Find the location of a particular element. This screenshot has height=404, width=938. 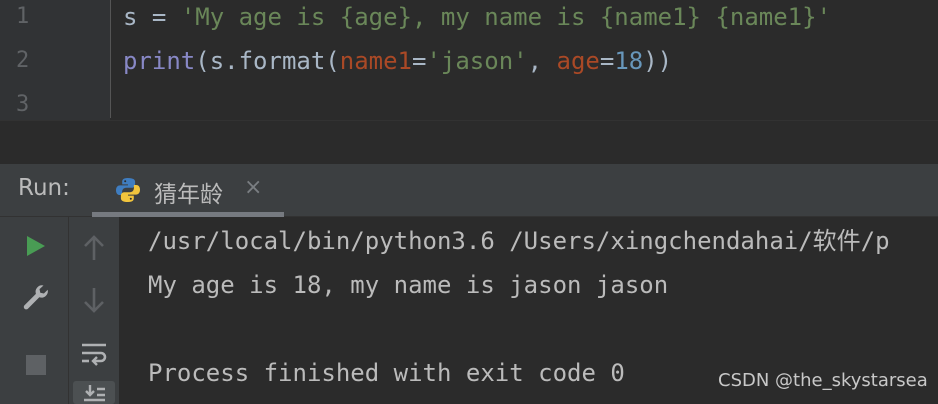

code-kwarg-name1: name1 is located at coordinates (375, 61).